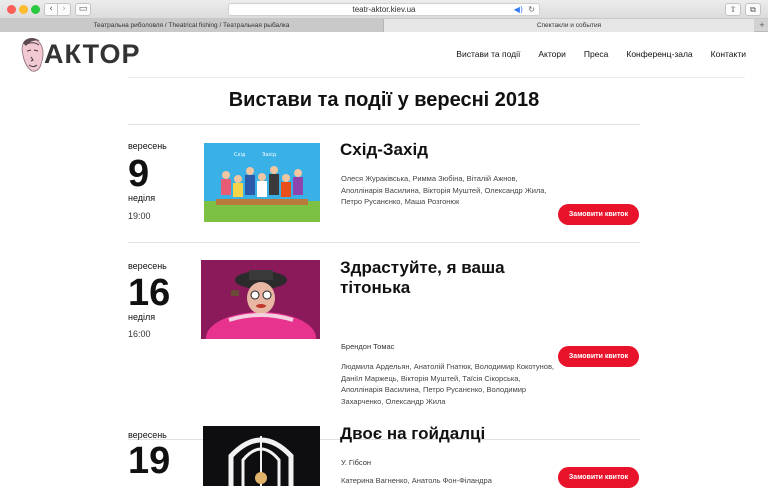  I want to click on page-title: Вистави та події у вересні 2018, so click(384, 100).